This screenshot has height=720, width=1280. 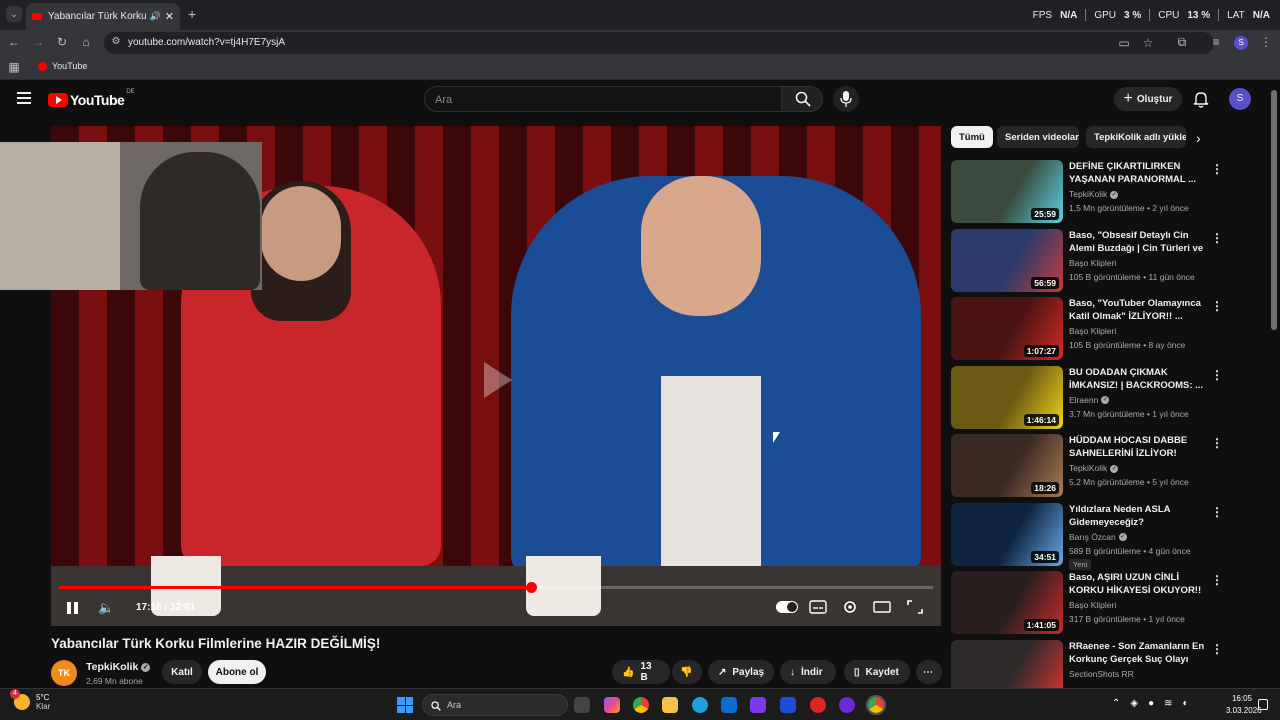 What do you see at coordinates (1198, 138) in the screenshot?
I see `chevron-right-icon: ›` at bounding box center [1198, 138].